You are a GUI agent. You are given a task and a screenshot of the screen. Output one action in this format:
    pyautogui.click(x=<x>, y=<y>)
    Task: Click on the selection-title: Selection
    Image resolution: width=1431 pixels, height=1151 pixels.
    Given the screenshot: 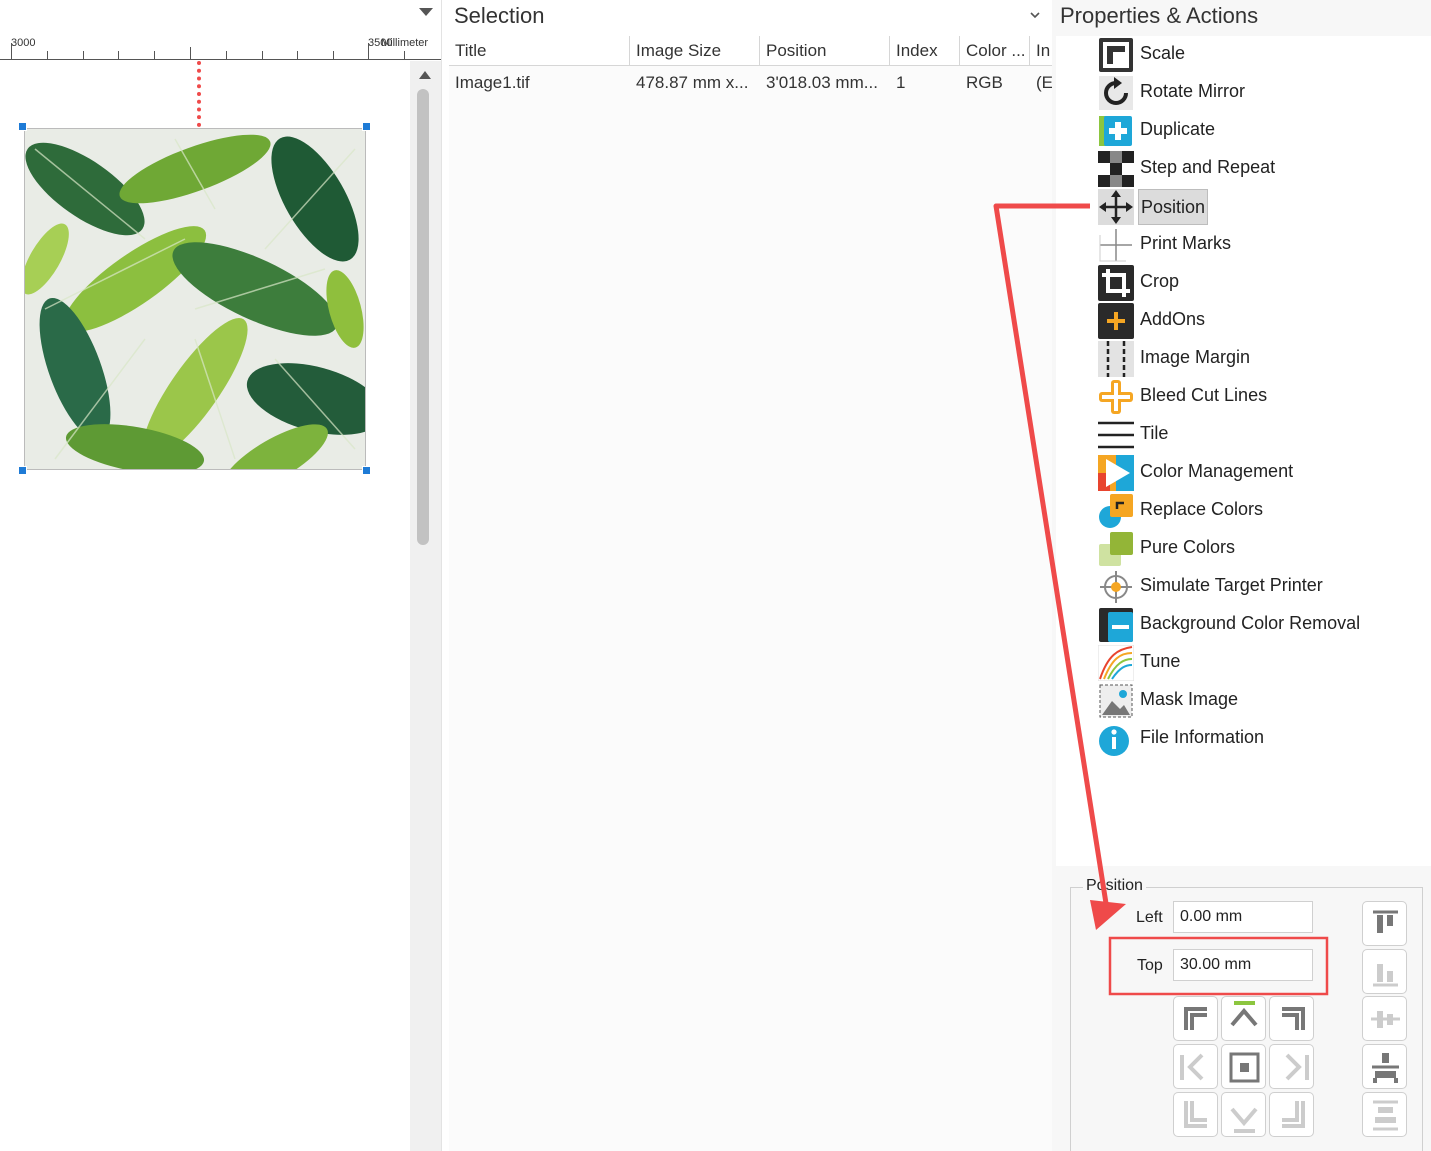 What is the action you would take?
    pyautogui.click(x=499, y=15)
    